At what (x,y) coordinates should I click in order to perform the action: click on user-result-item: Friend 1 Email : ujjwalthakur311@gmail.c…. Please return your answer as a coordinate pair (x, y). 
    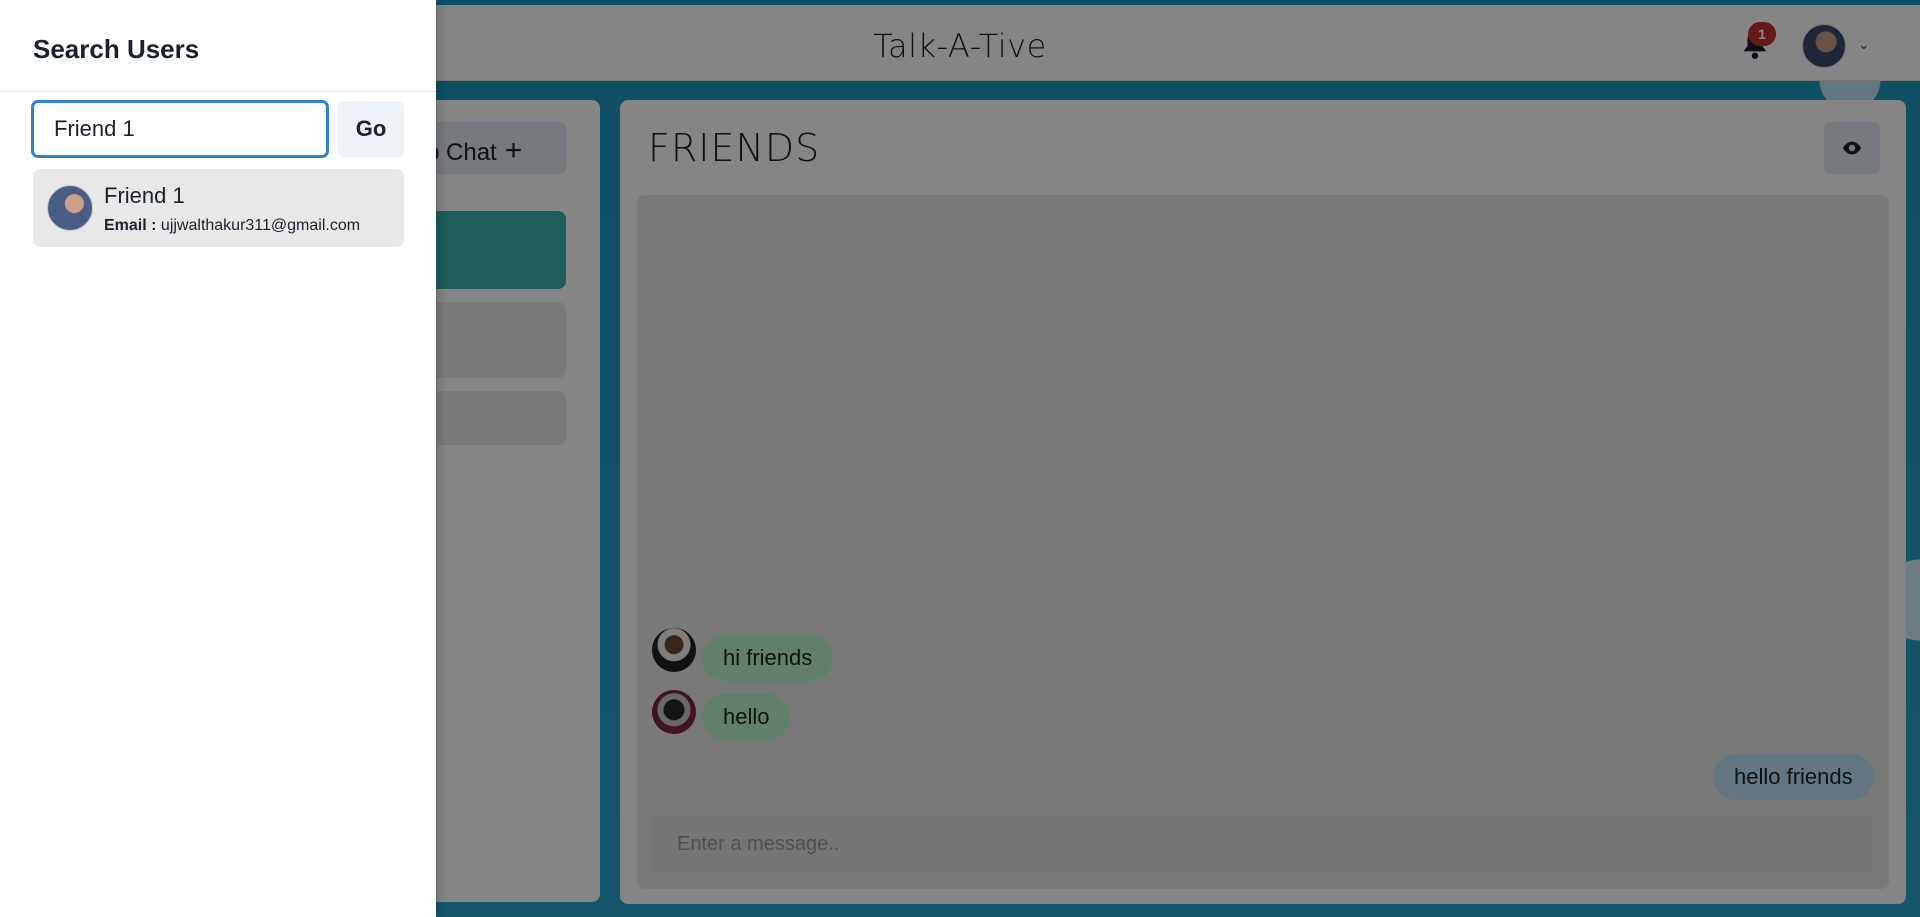
    Looking at the image, I should click on (218, 208).